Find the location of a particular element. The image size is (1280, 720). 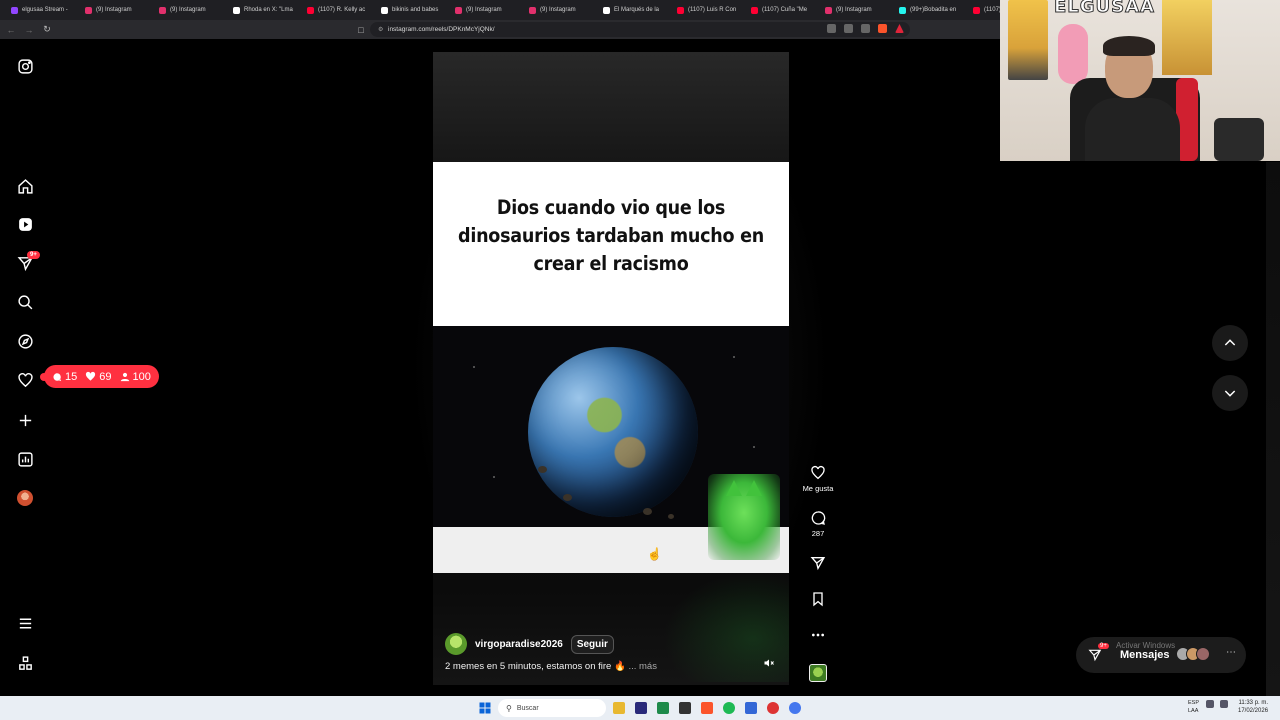

browser-tab: (1107) I is located at coordinates (984, 10).